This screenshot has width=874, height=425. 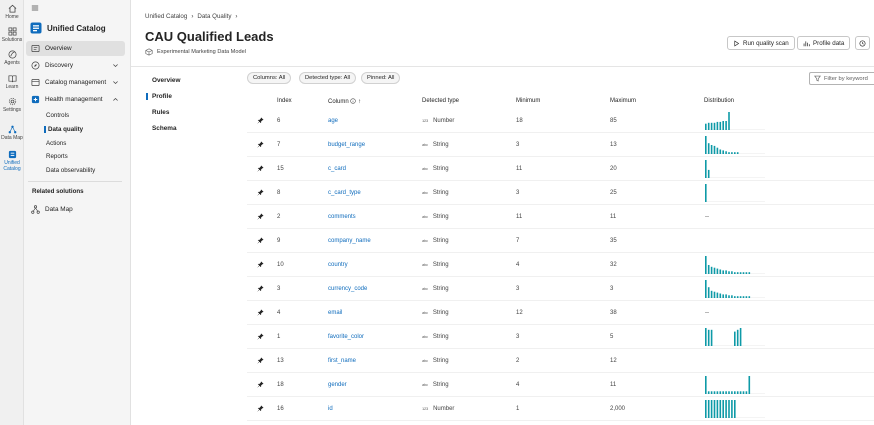 What do you see at coordinates (613, 385) in the screenshot?
I see `cell-maximum: 11` at bounding box center [613, 385].